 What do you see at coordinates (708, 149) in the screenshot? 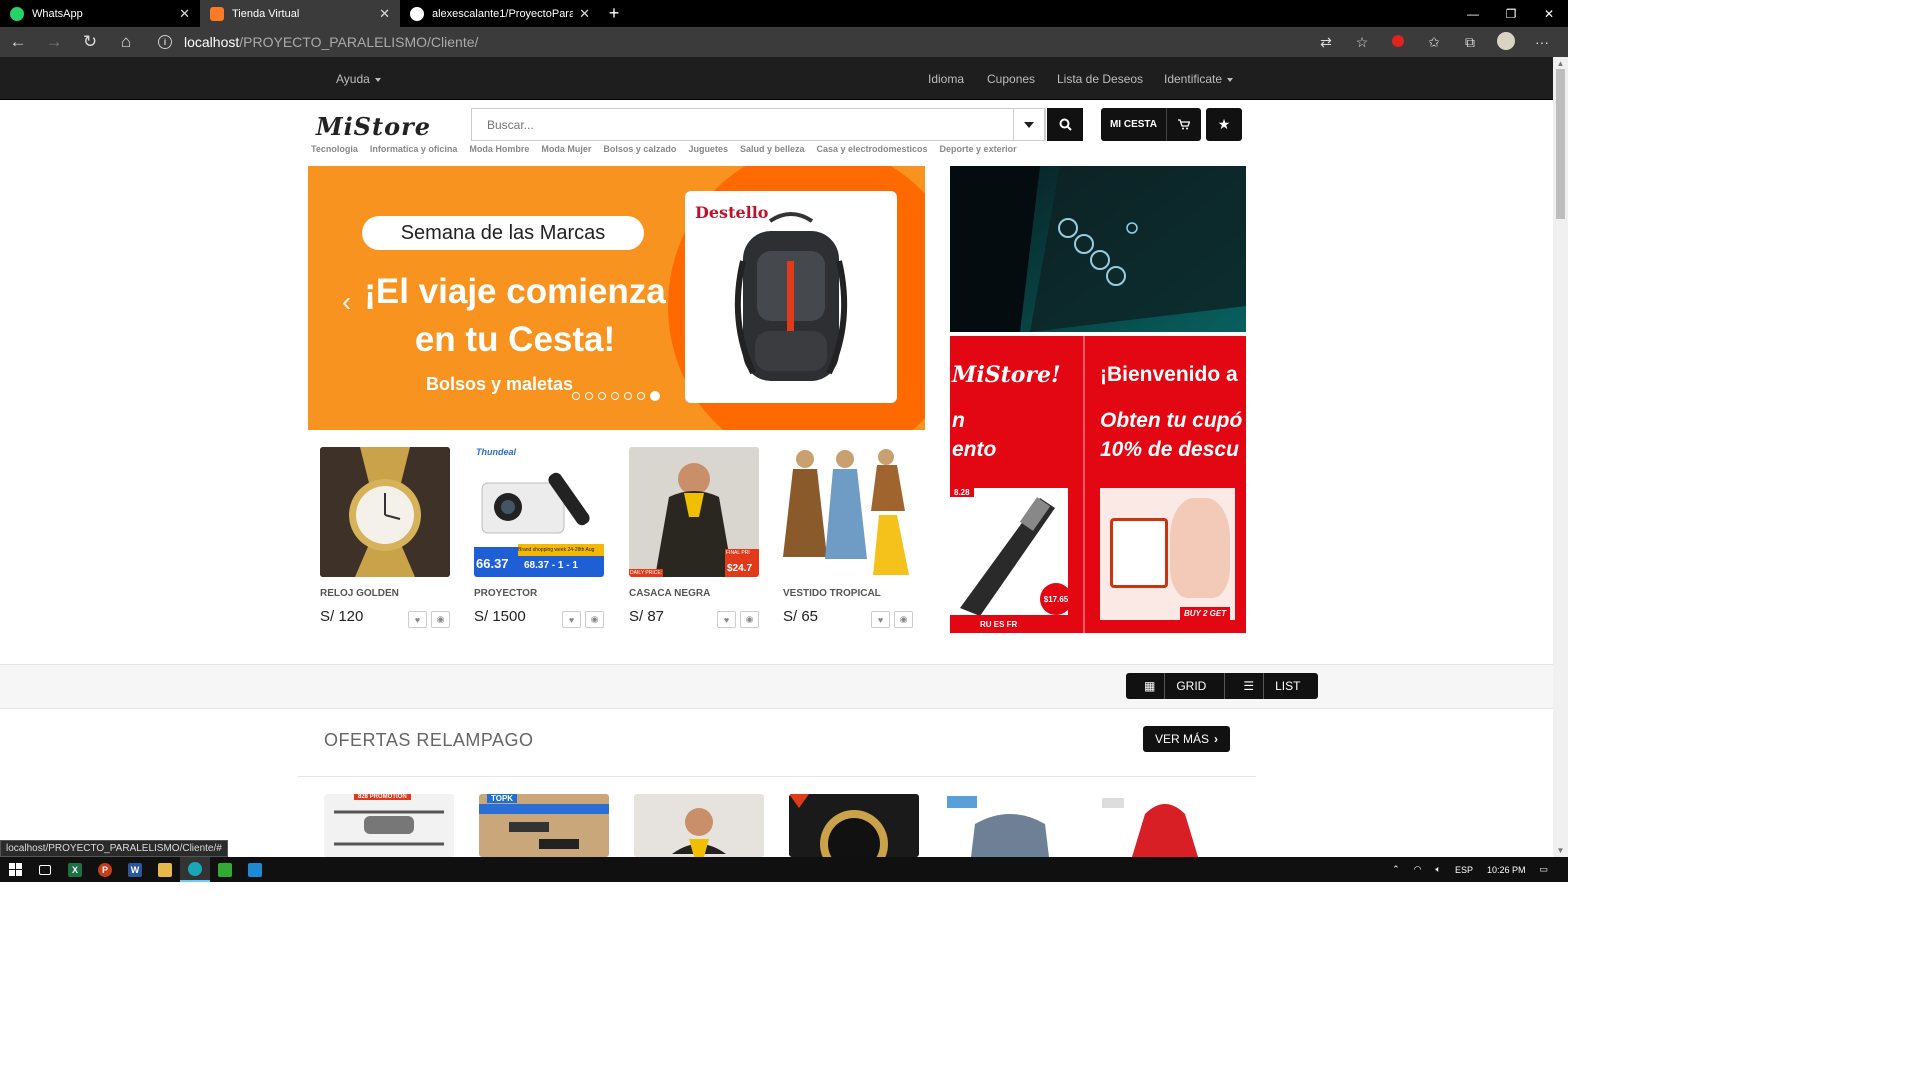
I see `category-link: Juguetes` at bounding box center [708, 149].